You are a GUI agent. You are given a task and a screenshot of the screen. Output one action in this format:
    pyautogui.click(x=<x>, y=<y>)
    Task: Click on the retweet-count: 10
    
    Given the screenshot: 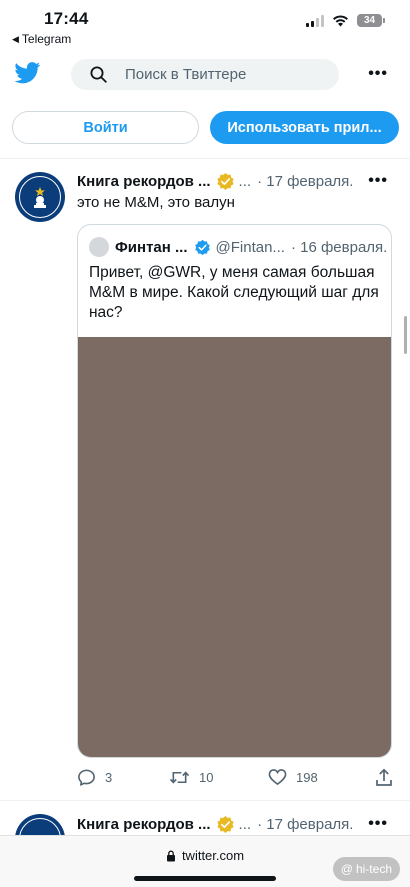 What is the action you would take?
    pyautogui.click(x=206, y=777)
    